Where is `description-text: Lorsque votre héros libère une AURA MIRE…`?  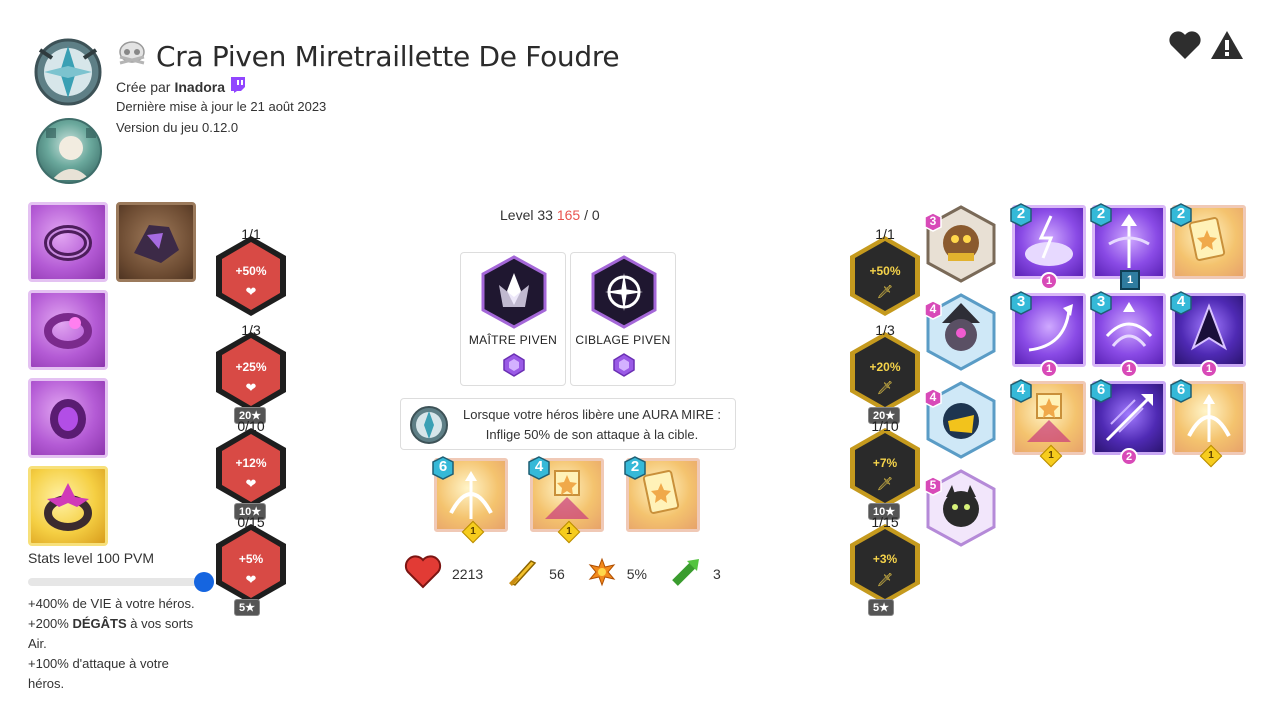 description-text: Lorsque votre héros libère une AURA MIRE… is located at coordinates (592, 425).